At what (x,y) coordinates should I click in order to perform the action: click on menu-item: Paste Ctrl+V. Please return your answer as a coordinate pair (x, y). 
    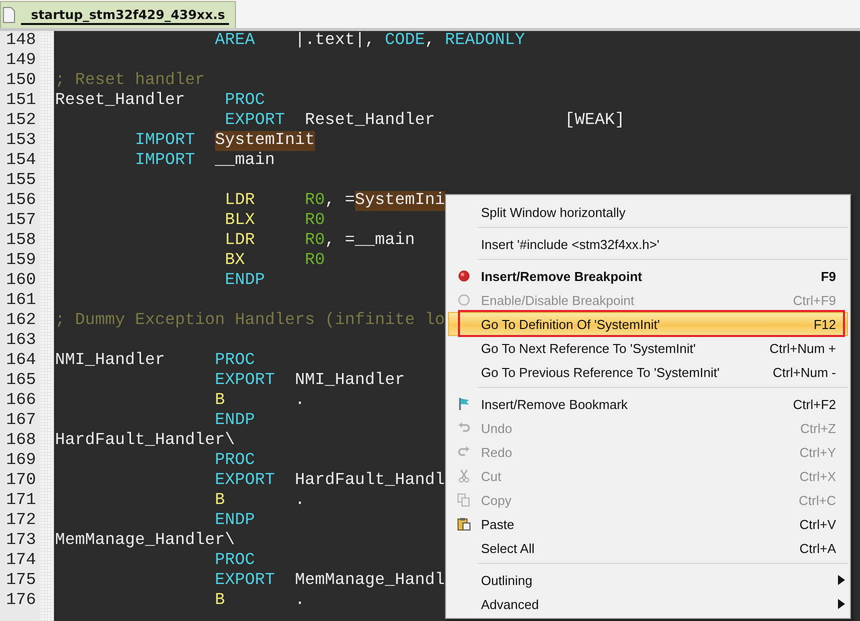
    Looking at the image, I should click on (648, 524).